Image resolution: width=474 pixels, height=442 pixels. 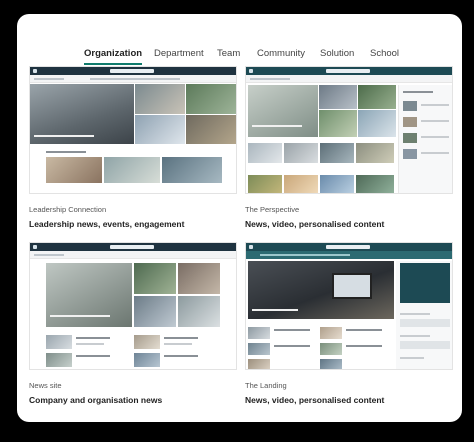 What do you see at coordinates (96, 400) in the screenshot?
I see `template-title: Company and organisation news` at bounding box center [96, 400].